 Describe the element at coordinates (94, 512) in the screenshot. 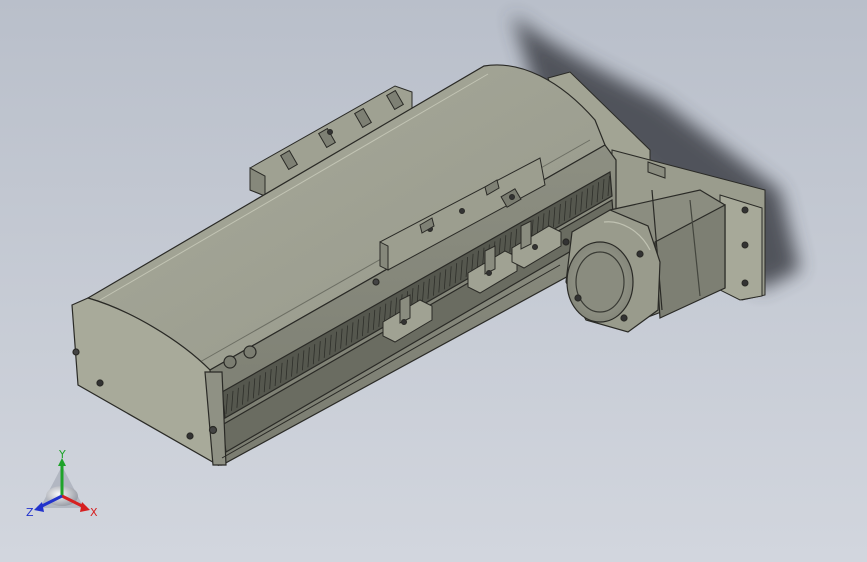

I see `x-axis-label: X` at that location.